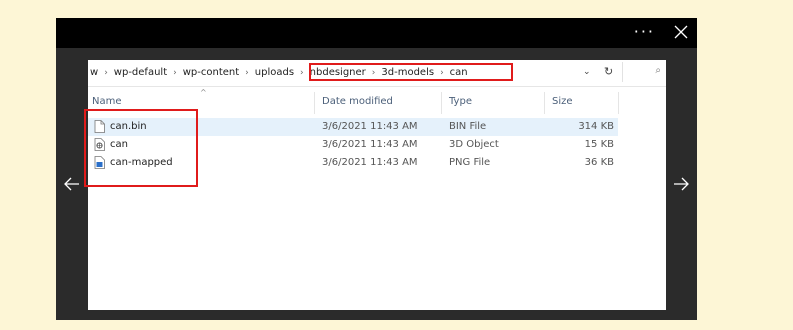  Describe the element at coordinates (468, 126) in the screenshot. I see `file-type: BIN File` at that location.